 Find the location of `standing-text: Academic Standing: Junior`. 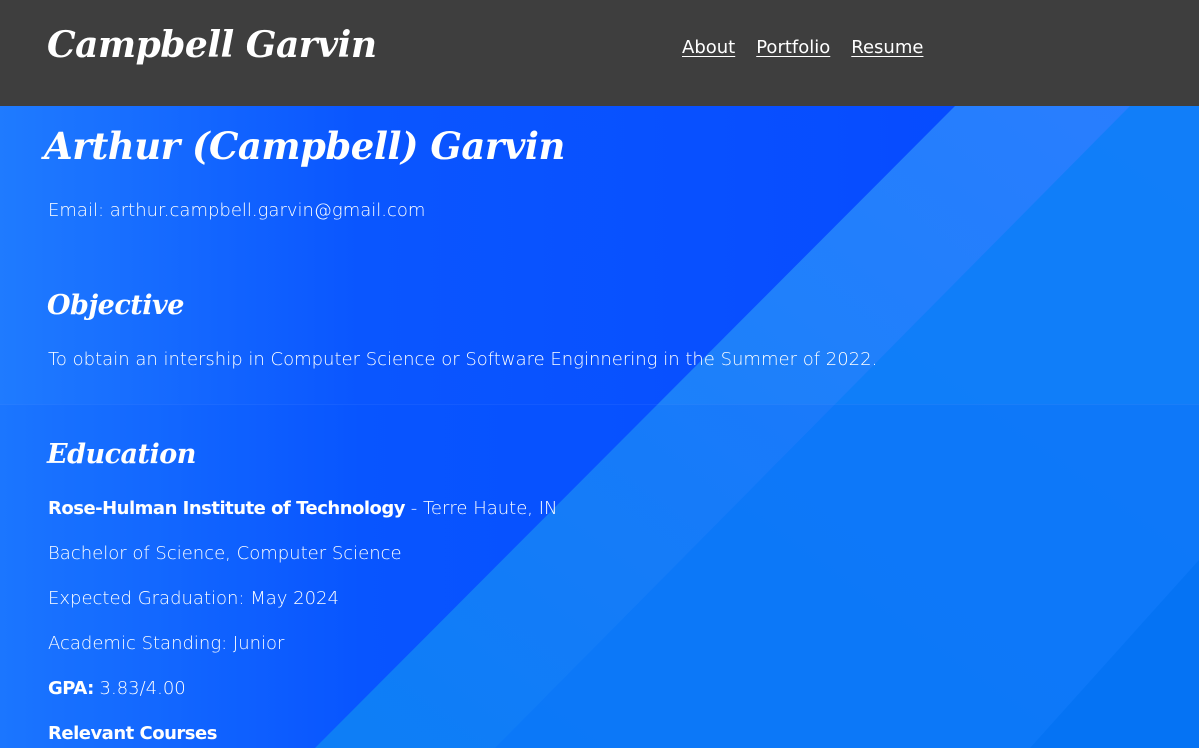

standing-text: Academic Standing: Junior is located at coordinates (166, 643).